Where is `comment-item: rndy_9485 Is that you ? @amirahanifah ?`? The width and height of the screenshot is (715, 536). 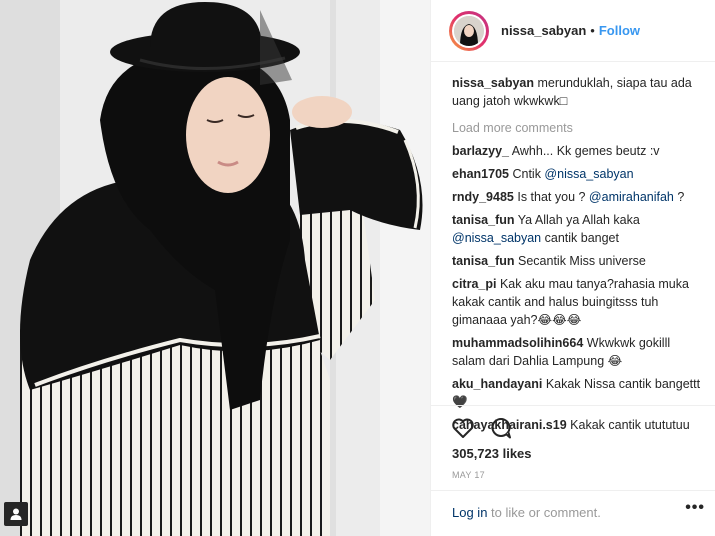
comment-item: rndy_9485 Is that you ? @amirahanifah ? is located at coordinates (577, 197).